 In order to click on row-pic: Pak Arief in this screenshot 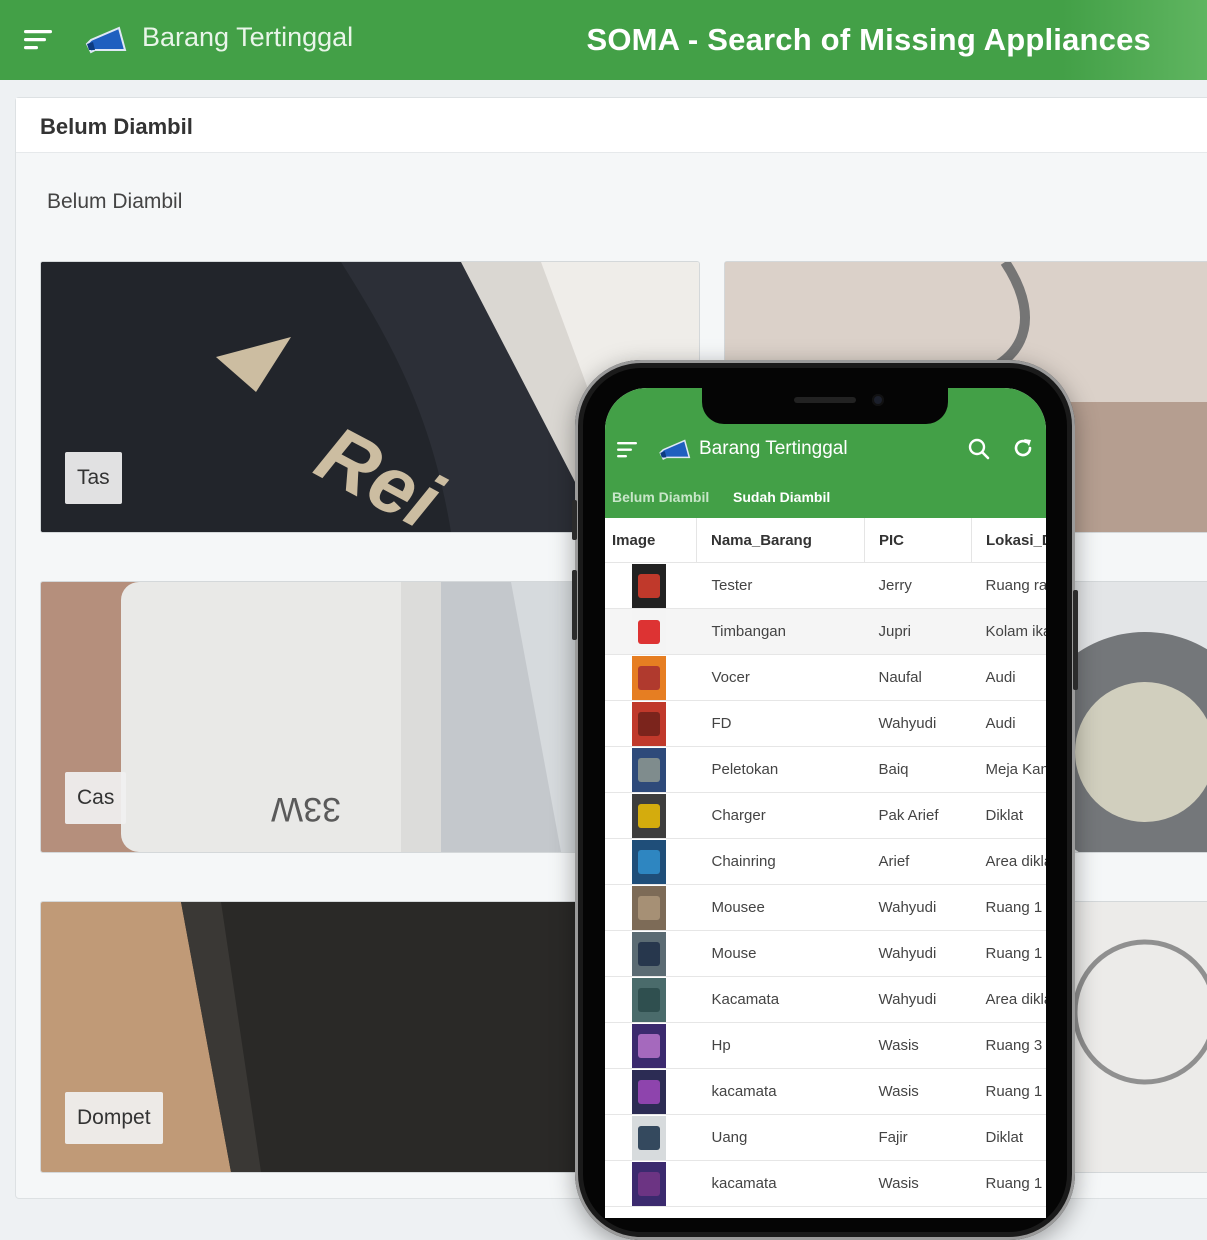, I will do `click(918, 815)`.